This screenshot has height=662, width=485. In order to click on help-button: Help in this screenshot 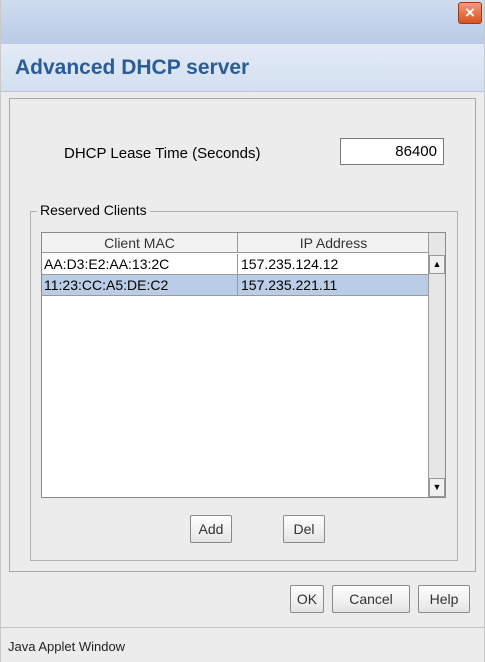, I will do `click(444, 599)`.